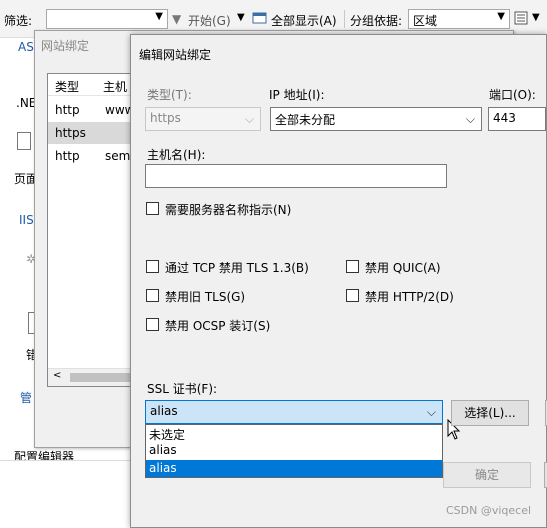 This screenshot has width=547, height=528. Describe the element at coordinates (504, 118) in the screenshot. I see `port-value: 443` at that location.